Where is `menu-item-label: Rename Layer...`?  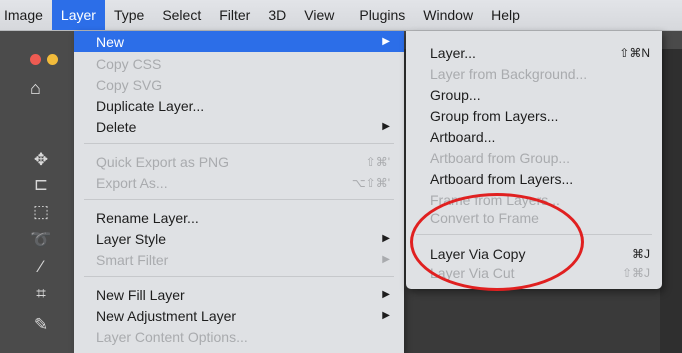 menu-item-label: Rename Layer... is located at coordinates (147, 217).